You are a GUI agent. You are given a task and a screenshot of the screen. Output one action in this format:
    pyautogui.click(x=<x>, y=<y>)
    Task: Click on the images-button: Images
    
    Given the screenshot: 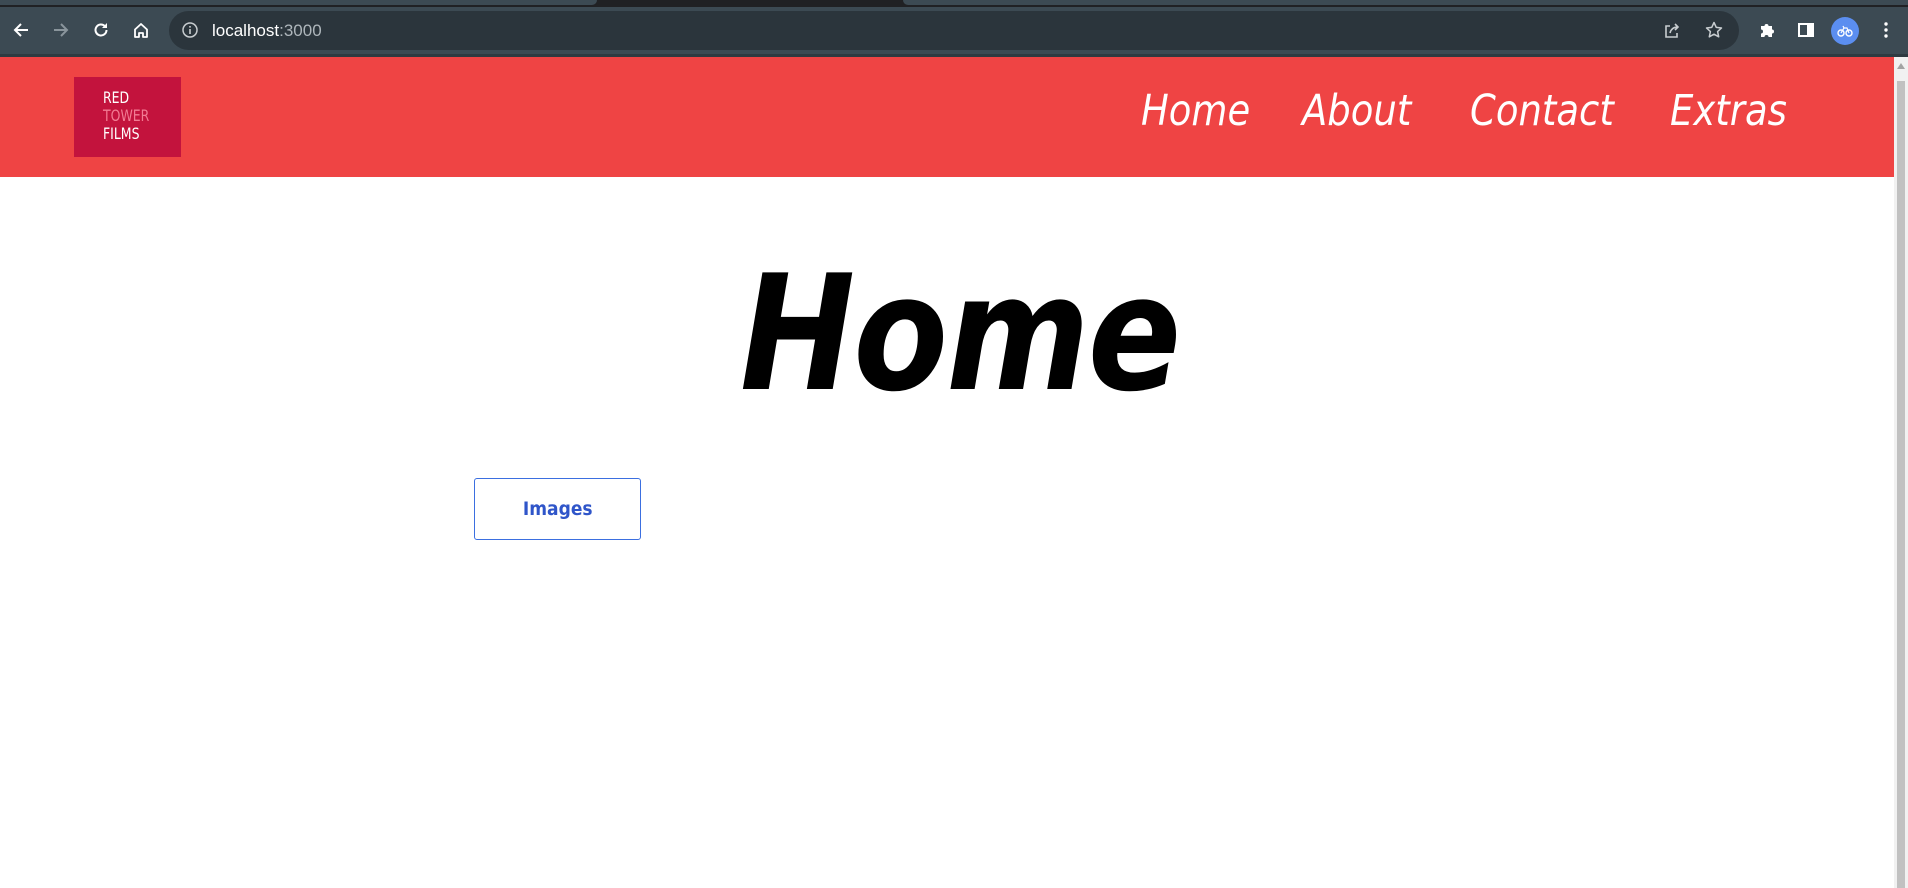 What is the action you would take?
    pyautogui.click(x=557, y=509)
    